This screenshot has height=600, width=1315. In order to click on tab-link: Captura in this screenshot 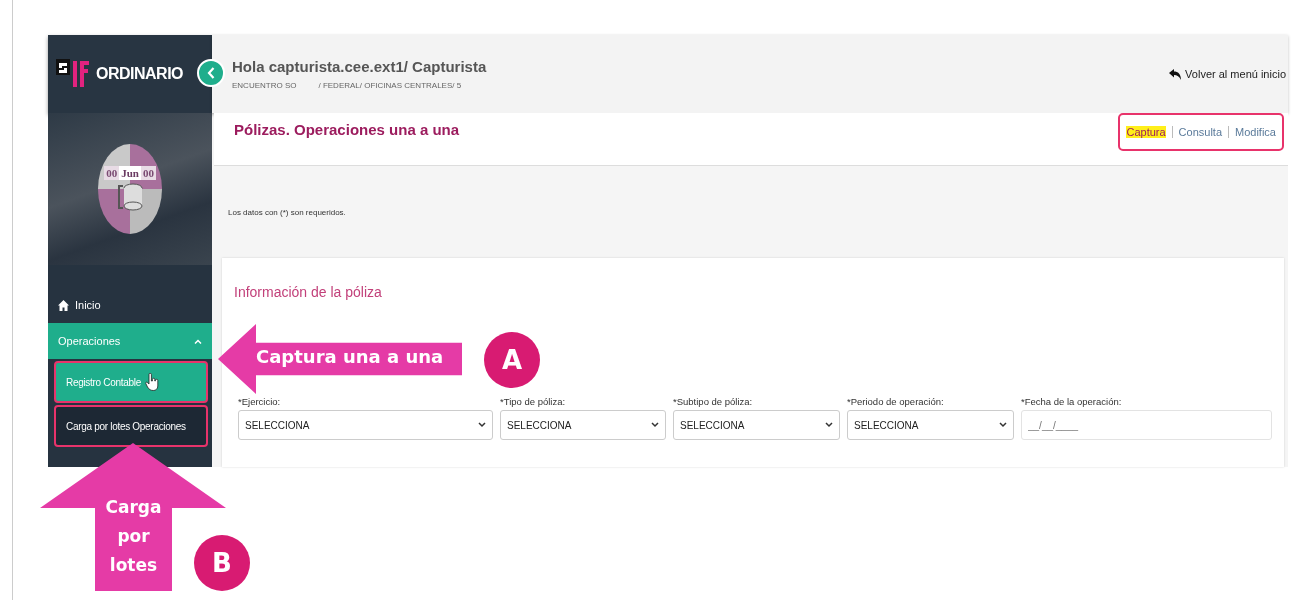, I will do `click(1146, 132)`.